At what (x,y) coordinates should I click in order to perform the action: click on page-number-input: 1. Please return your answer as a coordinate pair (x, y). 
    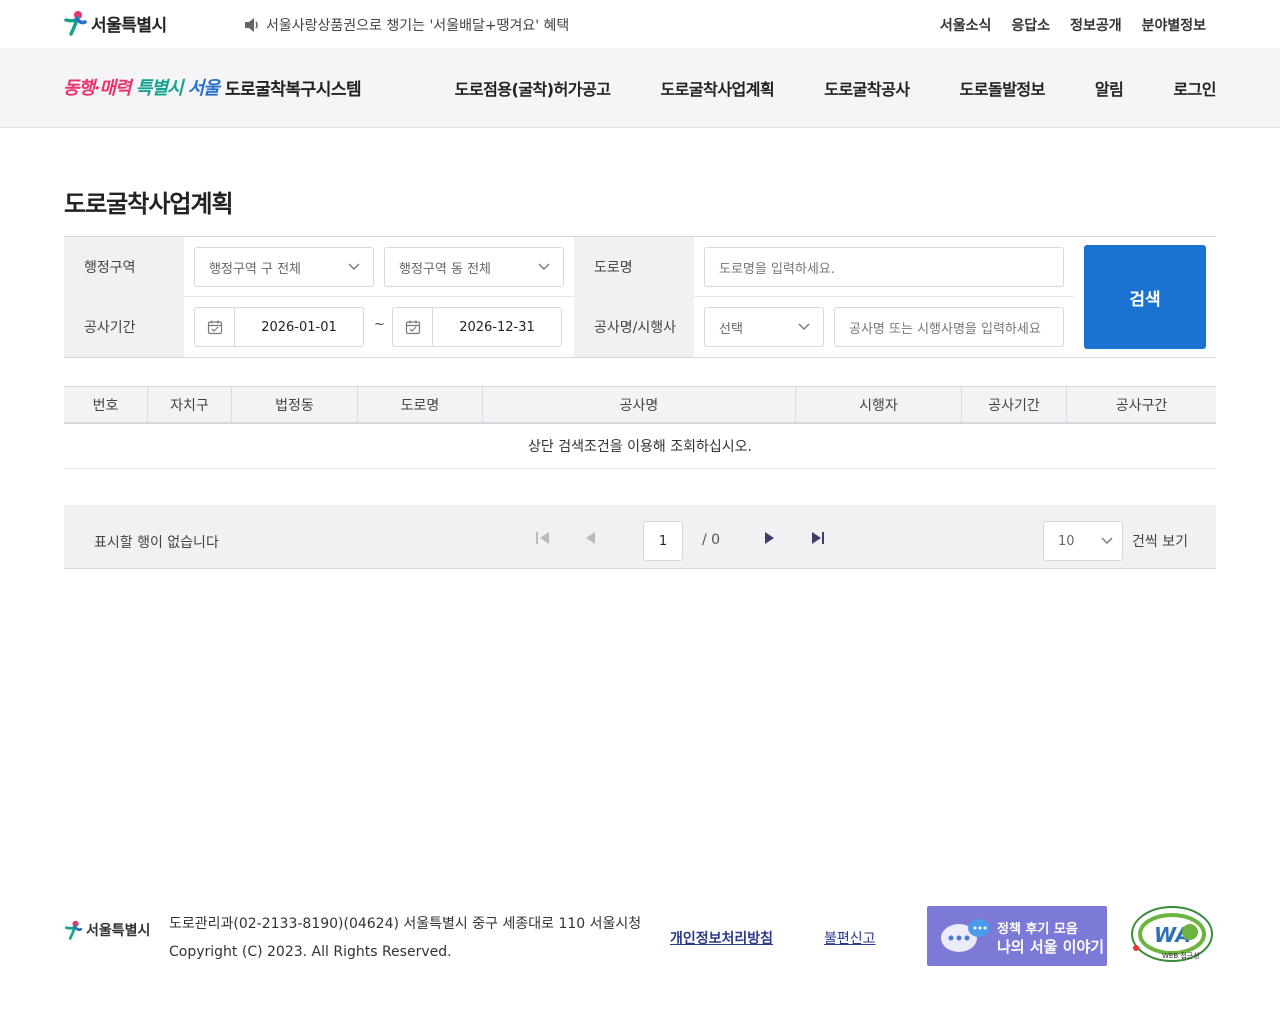
    Looking at the image, I should click on (663, 541).